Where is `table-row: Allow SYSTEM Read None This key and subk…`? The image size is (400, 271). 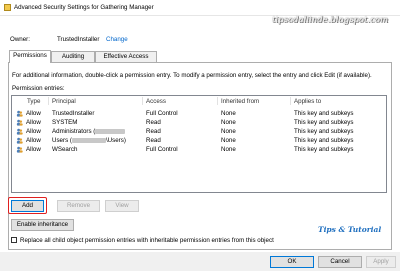
table-row: Allow SYSTEM Read None This key and subk… is located at coordinates (199, 122).